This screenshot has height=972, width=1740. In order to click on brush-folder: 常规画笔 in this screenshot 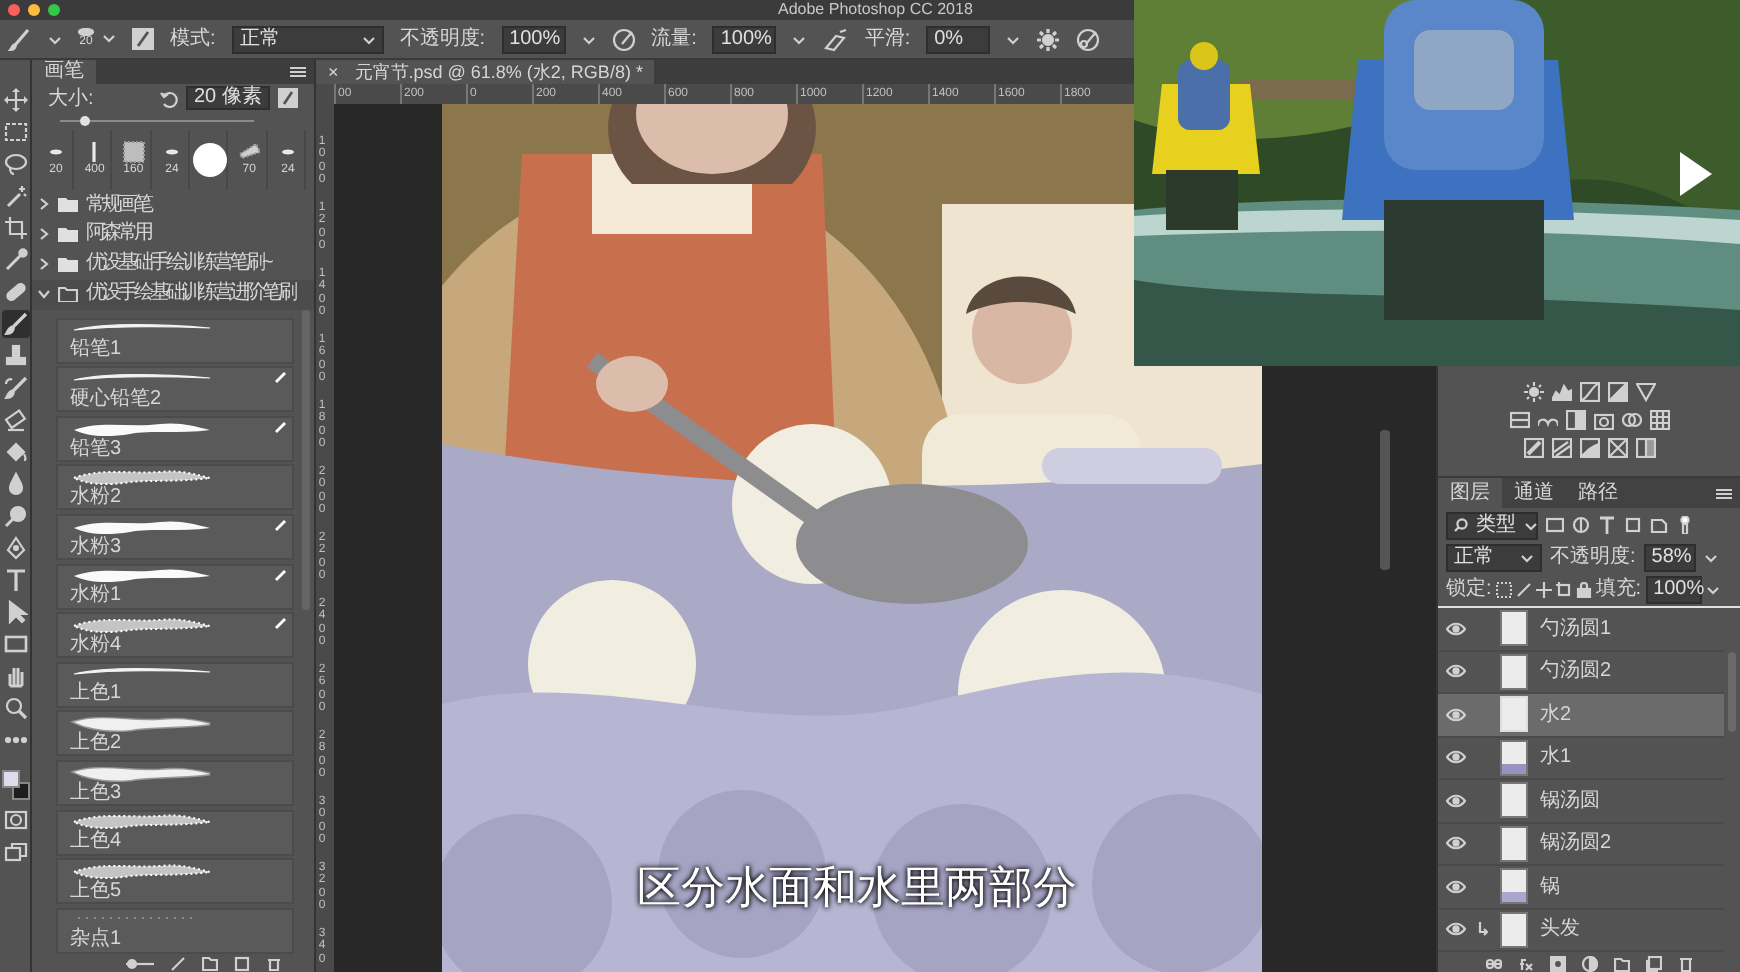, I will do `click(173, 204)`.